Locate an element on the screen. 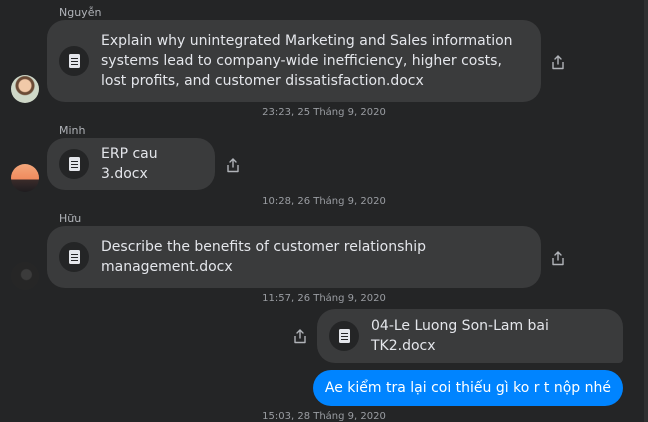 The height and width of the screenshot is (422, 648). file-name: 04-Le Luong Son-Lam bai TK2.docx is located at coordinates (460, 336).